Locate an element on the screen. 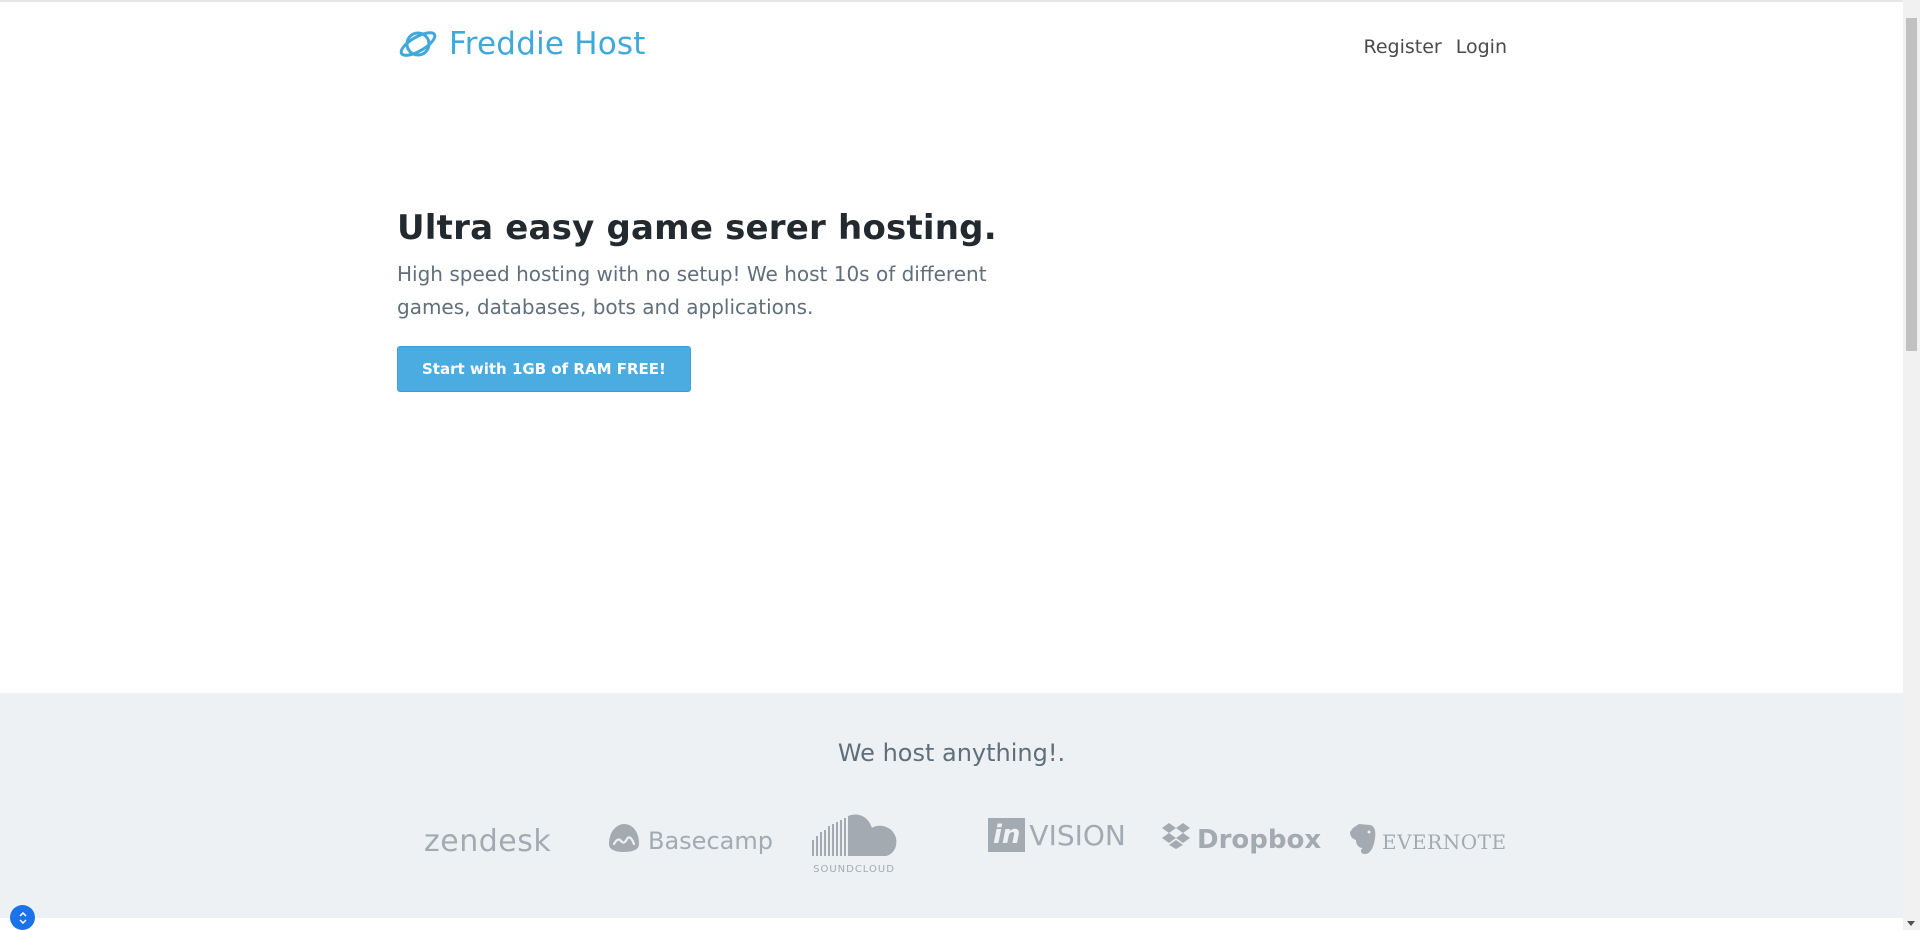 This screenshot has width=1920, height=930. basecamp-icon is located at coordinates (624, 841).